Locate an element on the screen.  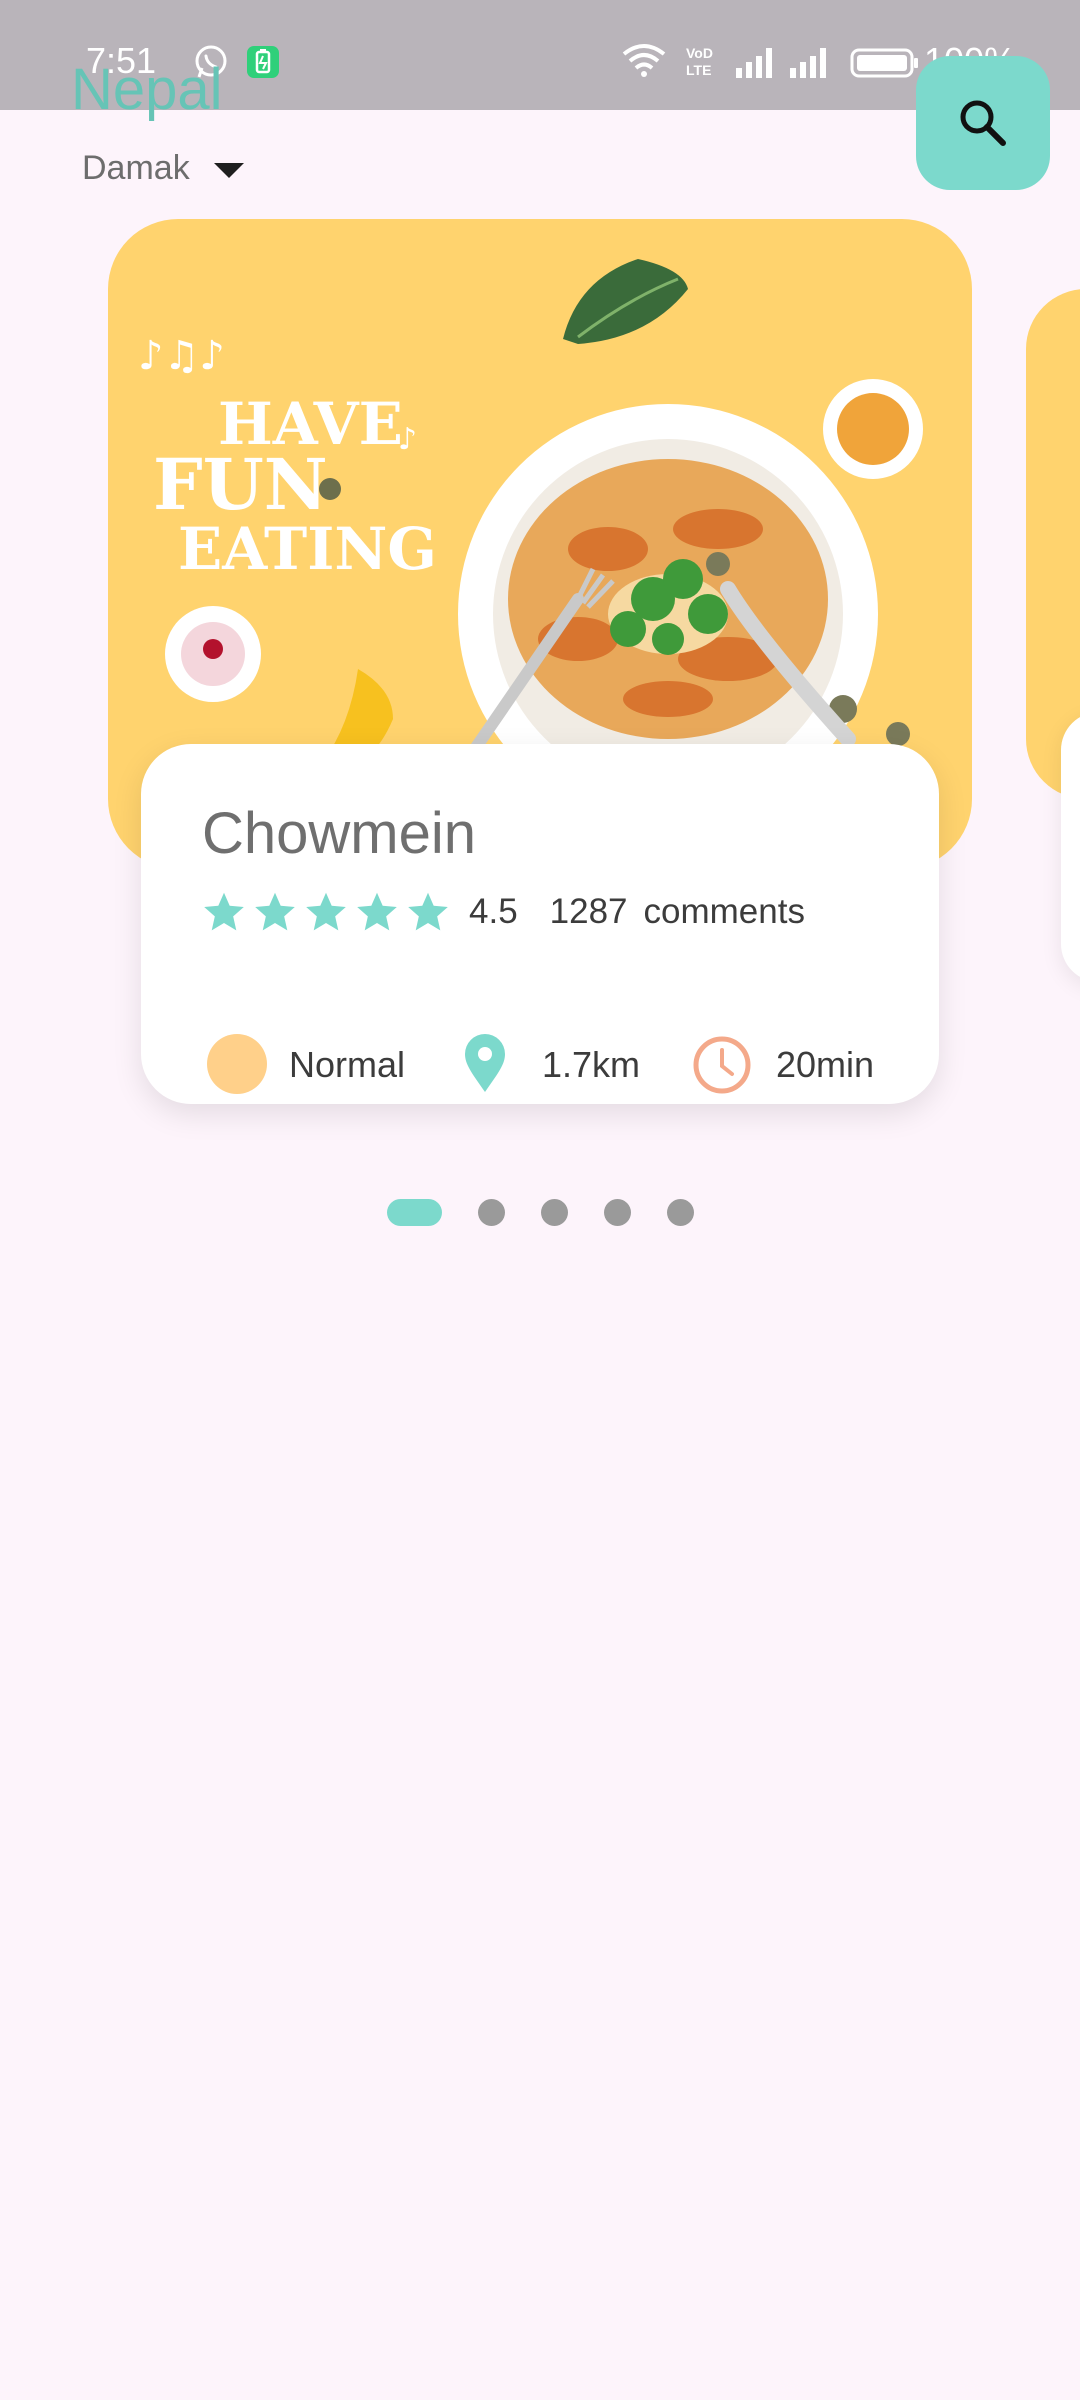
food-name: Chowmein is located at coordinates (339, 833).